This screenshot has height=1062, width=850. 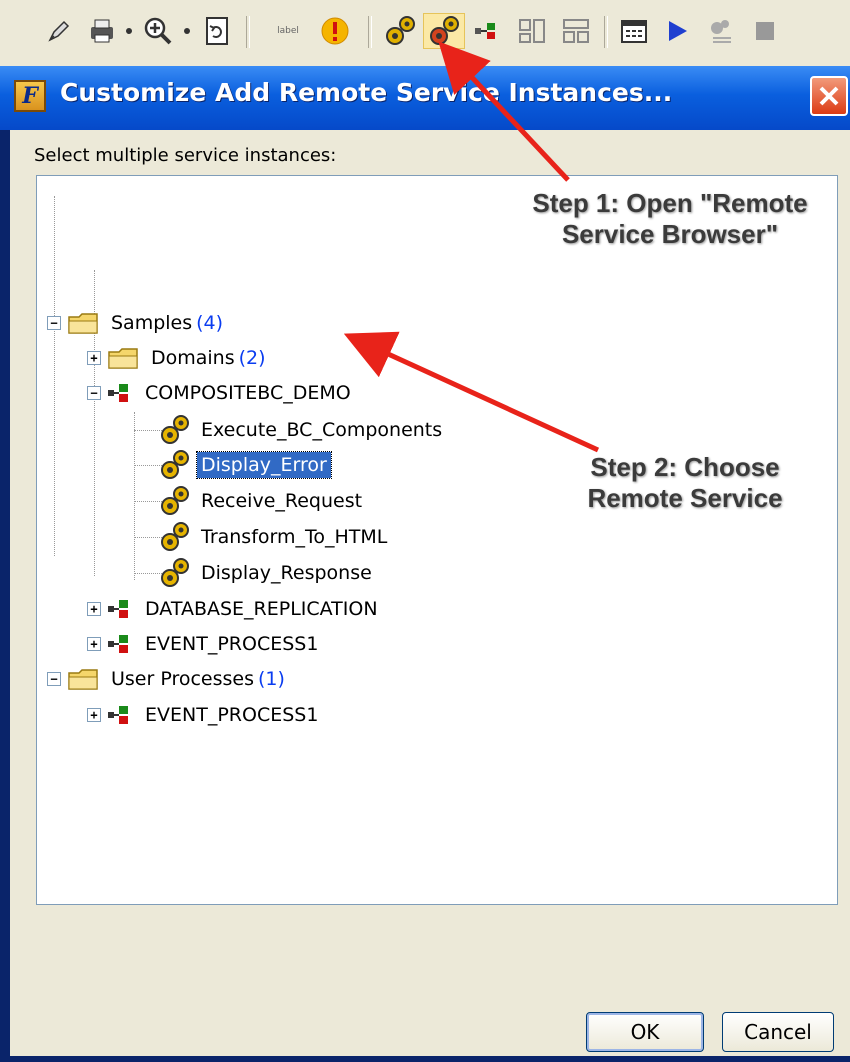 I want to click on step1-arrow, so click(x=504, y=111).